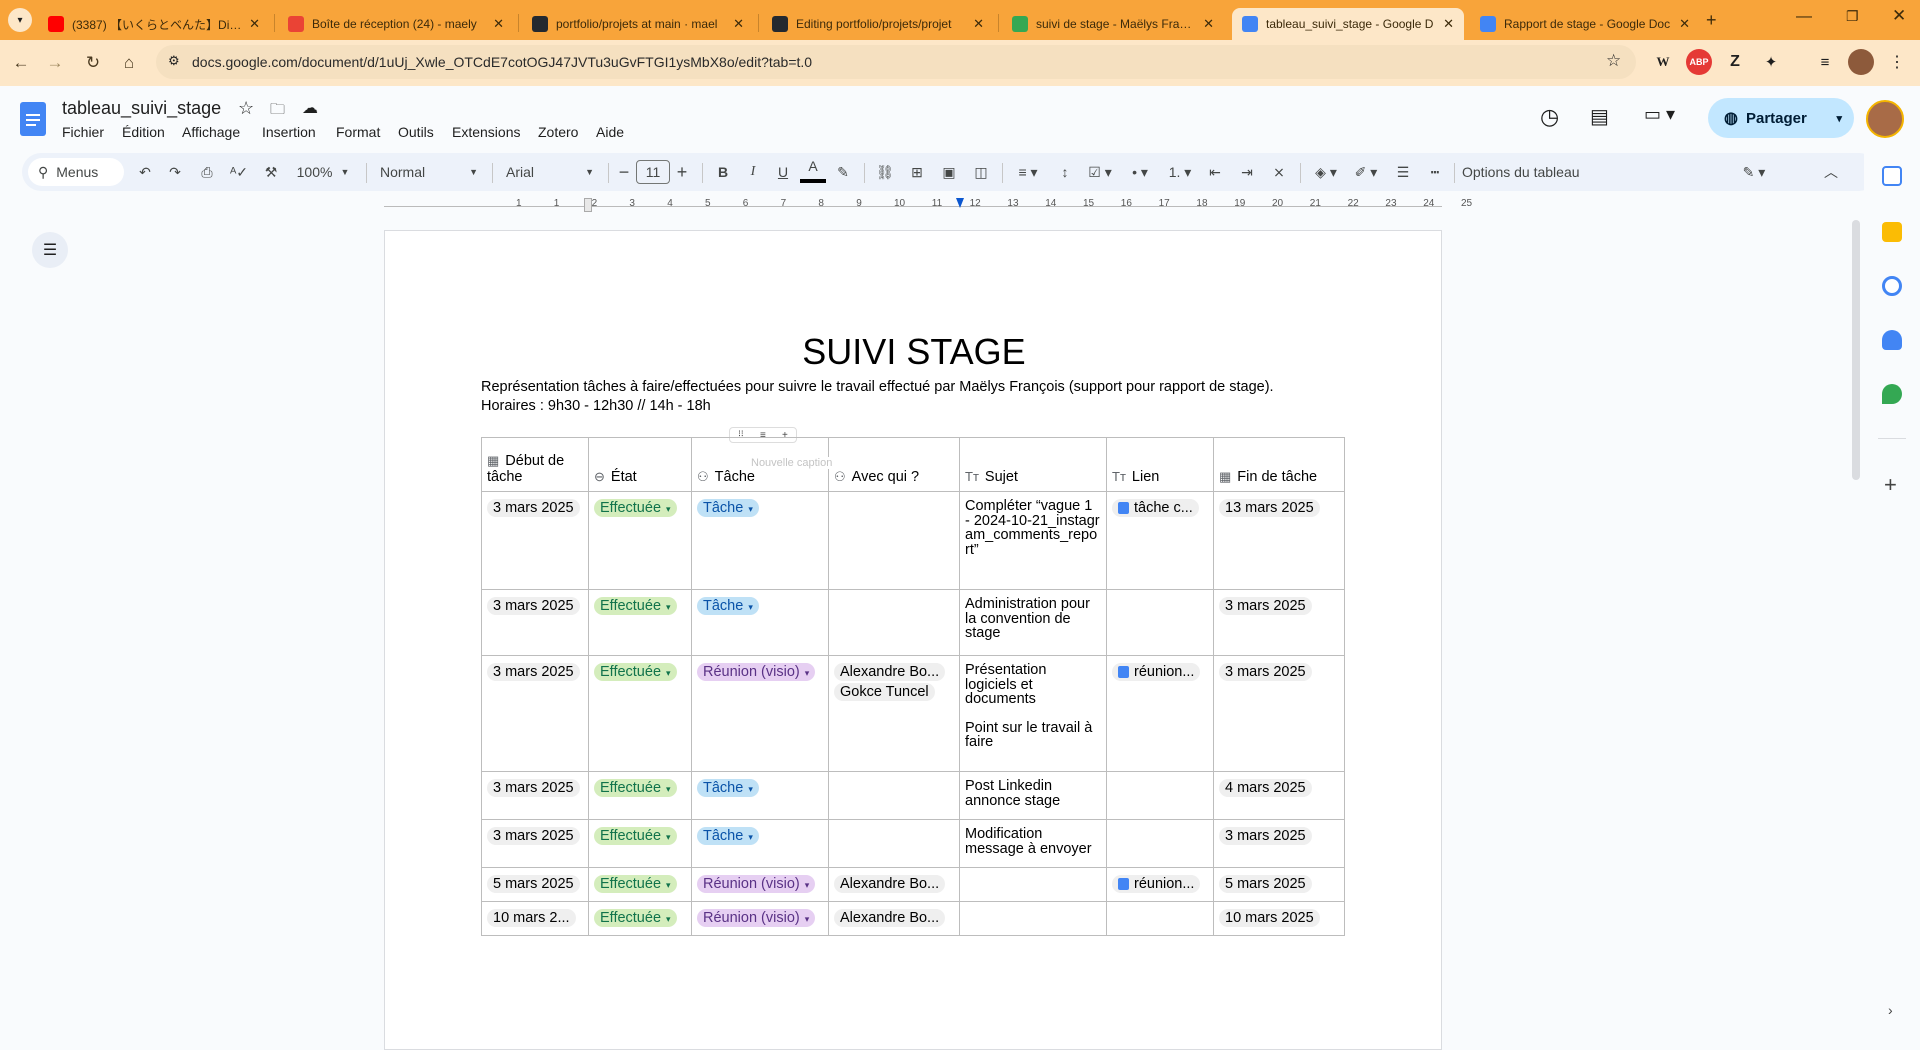  I want to click on calendar-app-icon, so click(1892, 176).